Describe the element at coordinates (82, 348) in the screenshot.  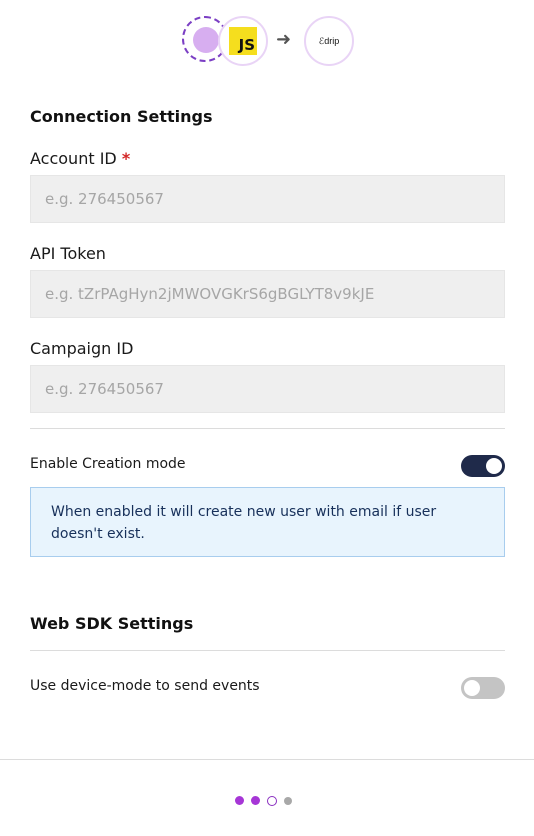
I see `campaign-id-label: Campaign ID` at that location.